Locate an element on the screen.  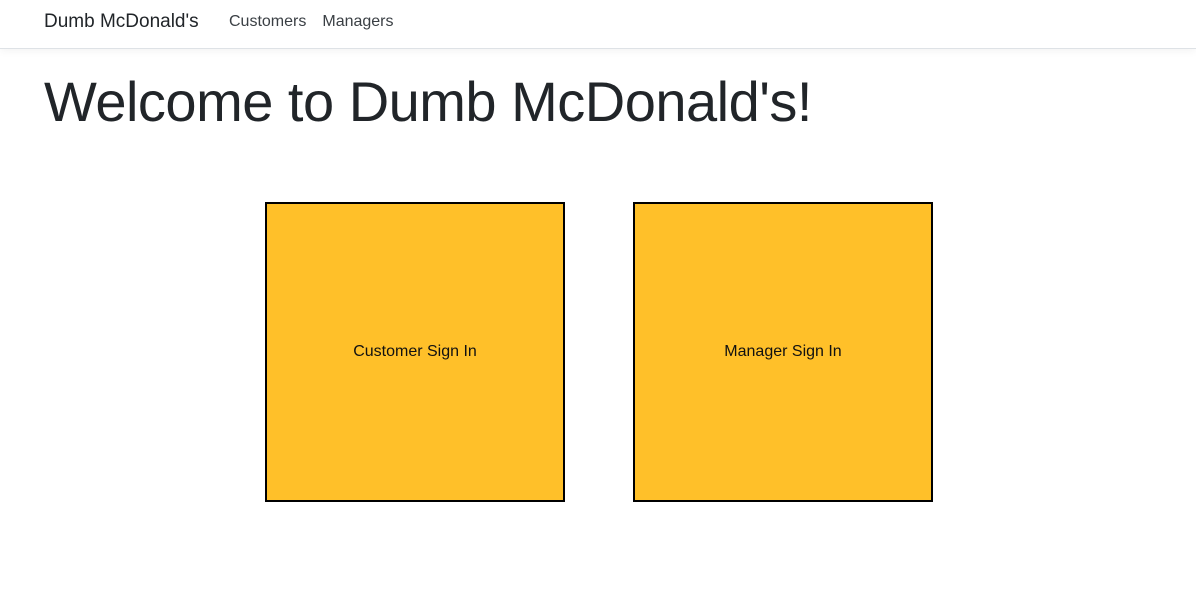
top-navbar: Dumb McDonald's Customers Managers is located at coordinates (598, 24).